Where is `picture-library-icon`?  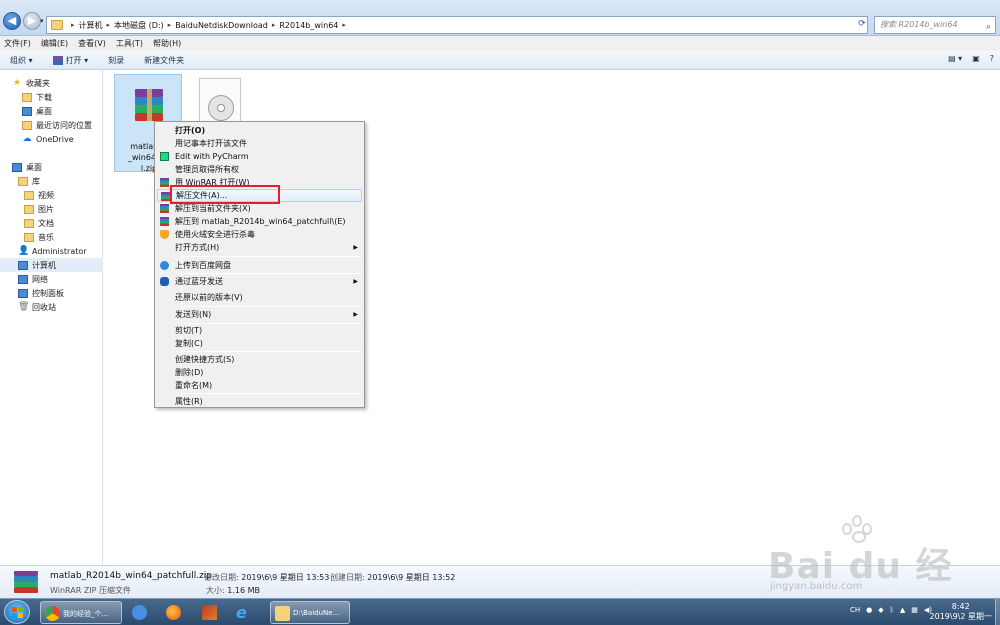
picture-library-icon is located at coordinates (29, 209).